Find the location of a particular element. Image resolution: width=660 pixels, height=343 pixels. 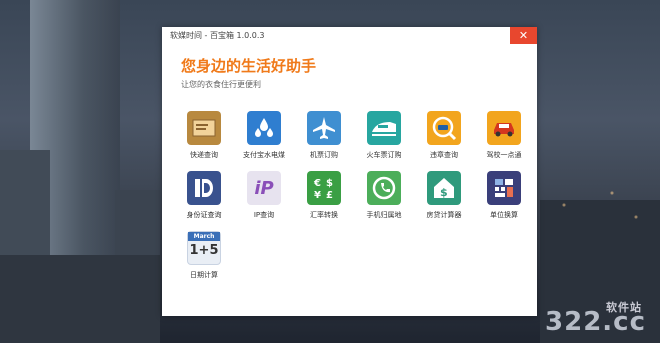

tool-mortgage-calculator: $ 房贷计算器 is located at coordinates (444, 201).